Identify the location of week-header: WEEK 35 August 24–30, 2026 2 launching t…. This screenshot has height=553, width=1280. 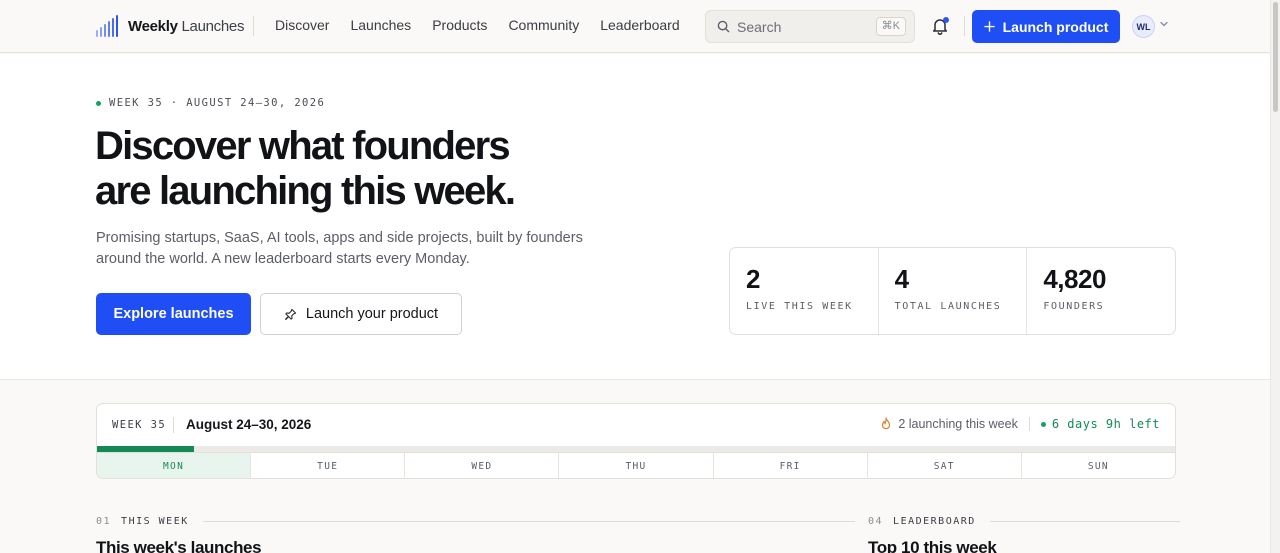
(636, 425).